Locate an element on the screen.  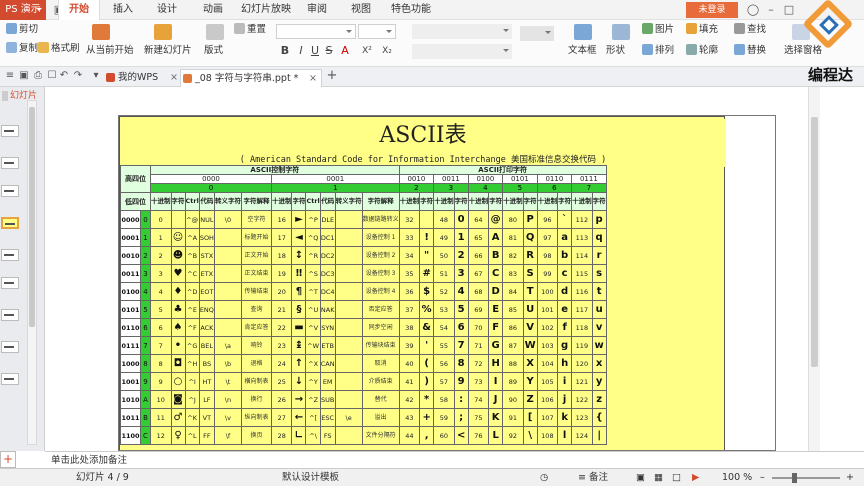
save-quick-icon: ▣ is located at coordinates (24, 76).